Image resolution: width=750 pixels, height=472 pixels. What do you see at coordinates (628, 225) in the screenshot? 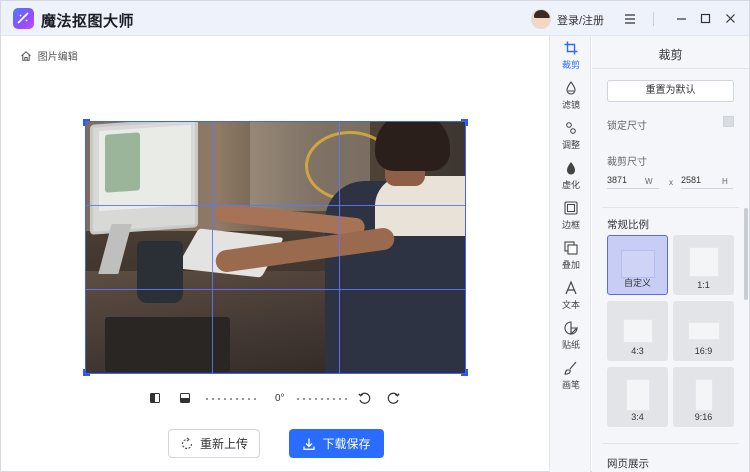
I see `ratio-section-title: 常规比例` at bounding box center [628, 225].